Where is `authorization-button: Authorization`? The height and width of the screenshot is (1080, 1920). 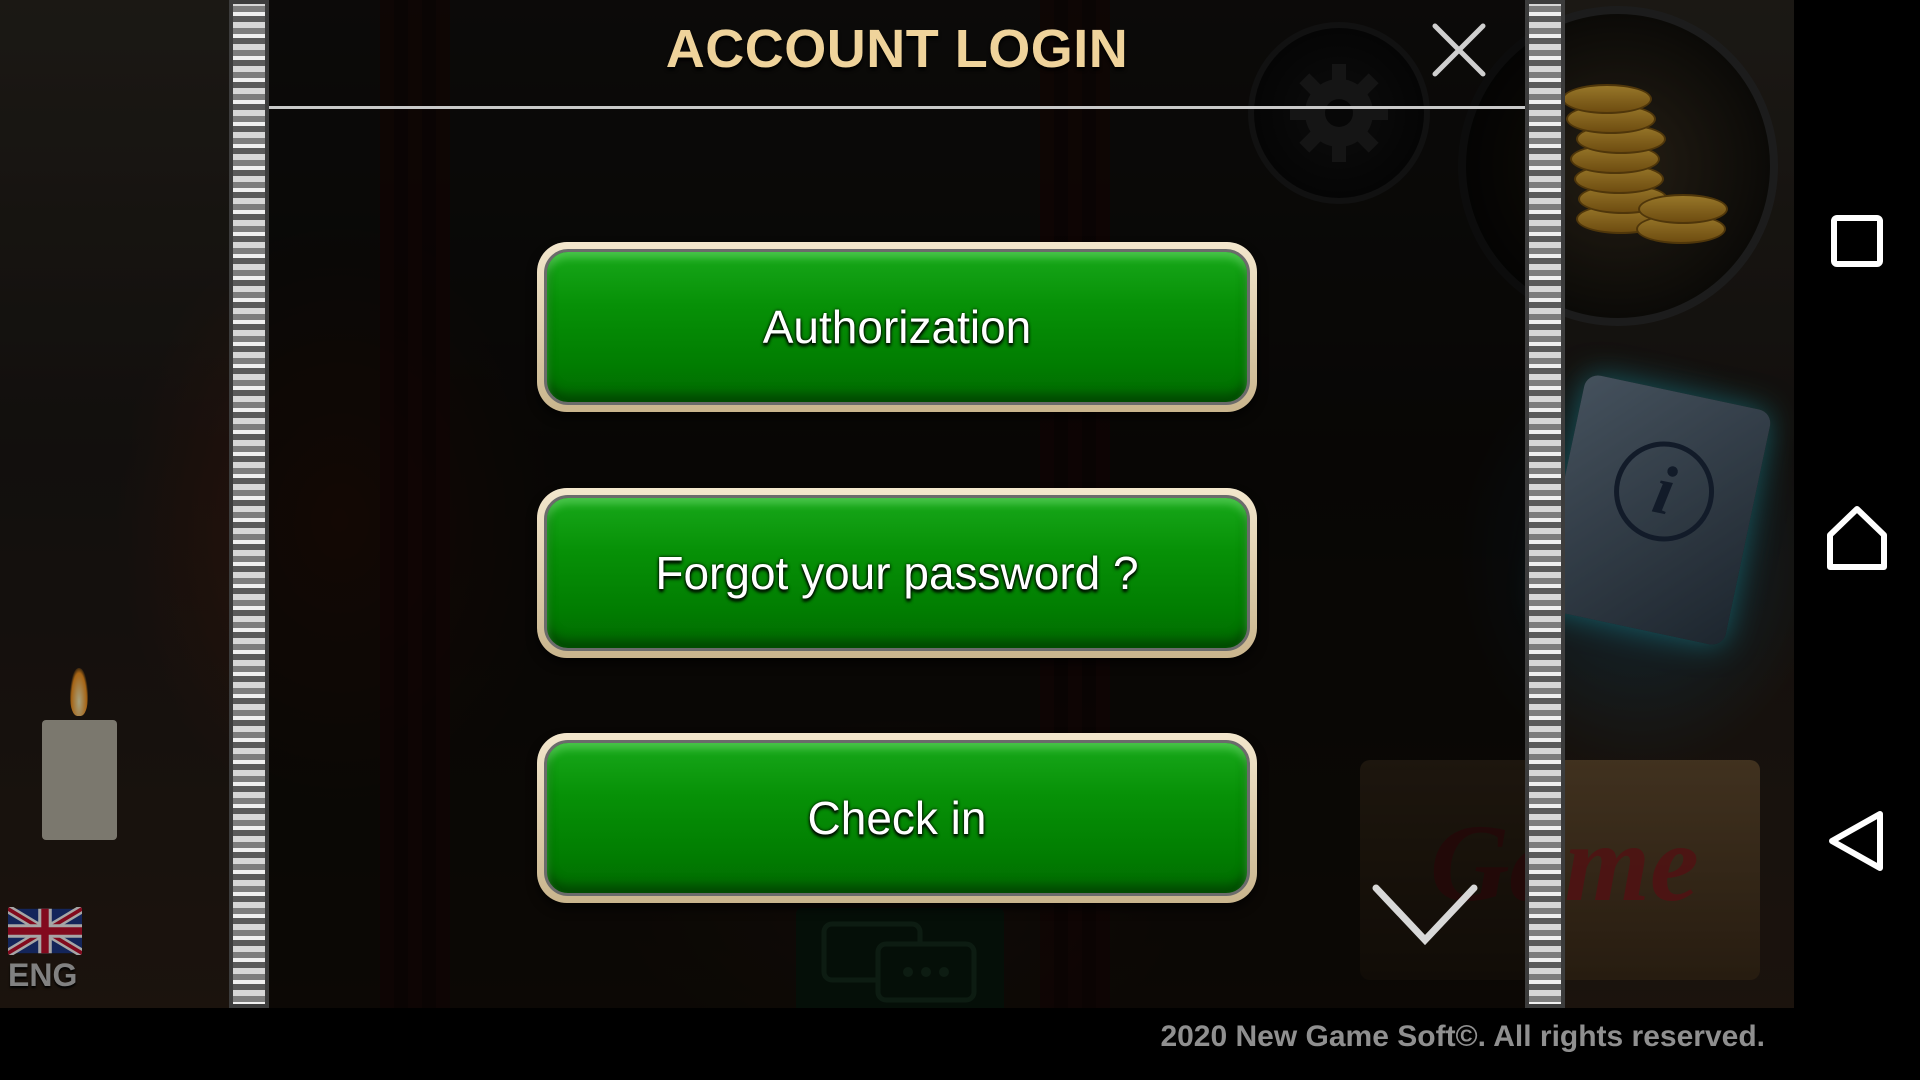
authorization-button: Authorization is located at coordinates (897, 327).